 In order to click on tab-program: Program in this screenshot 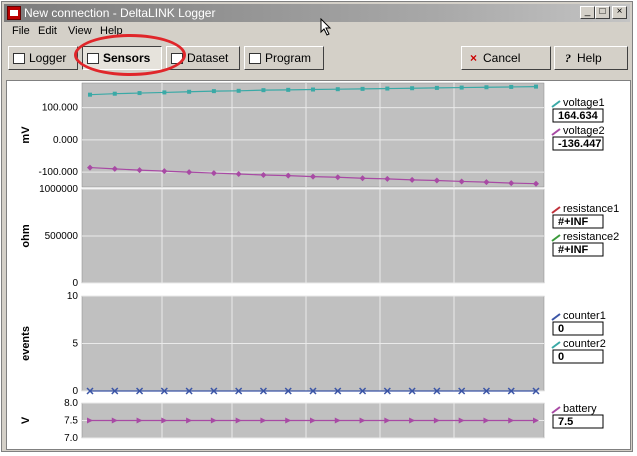, I will do `click(284, 58)`.